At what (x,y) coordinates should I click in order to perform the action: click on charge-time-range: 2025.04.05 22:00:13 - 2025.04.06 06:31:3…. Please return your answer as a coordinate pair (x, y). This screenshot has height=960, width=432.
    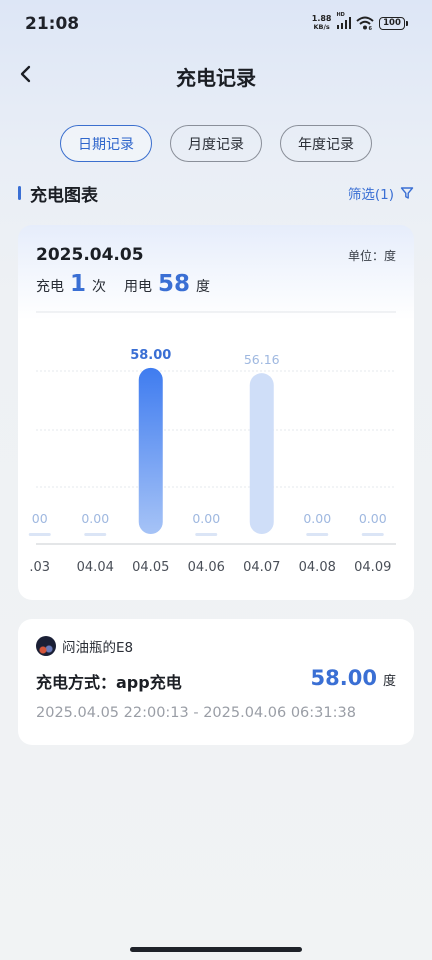
    Looking at the image, I should click on (196, 713).